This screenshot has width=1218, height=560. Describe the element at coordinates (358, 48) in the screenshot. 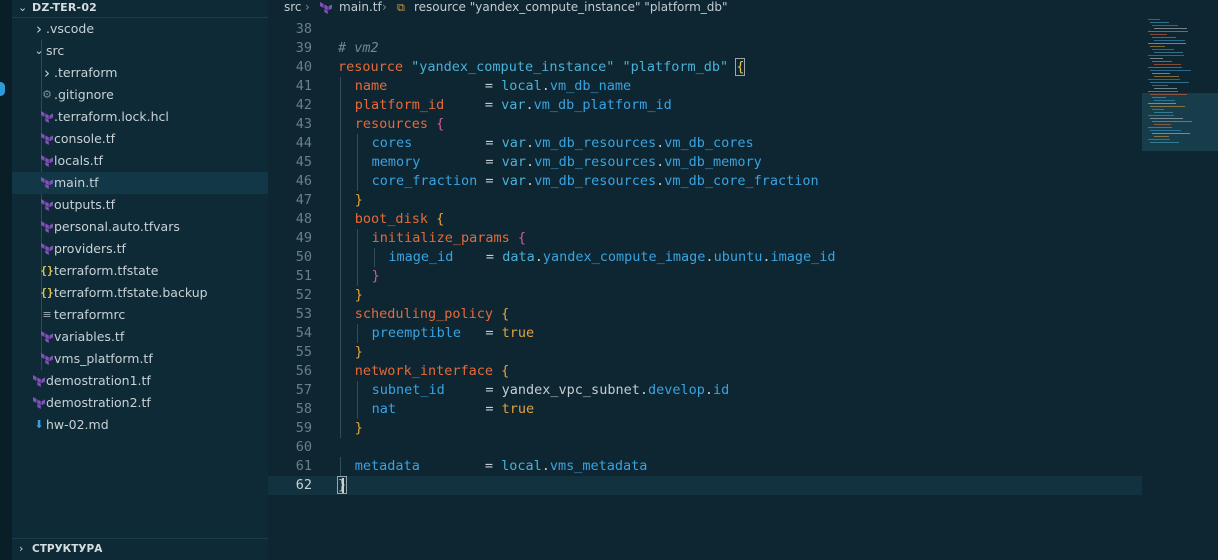

I see `code-token: # vm2` at that location.